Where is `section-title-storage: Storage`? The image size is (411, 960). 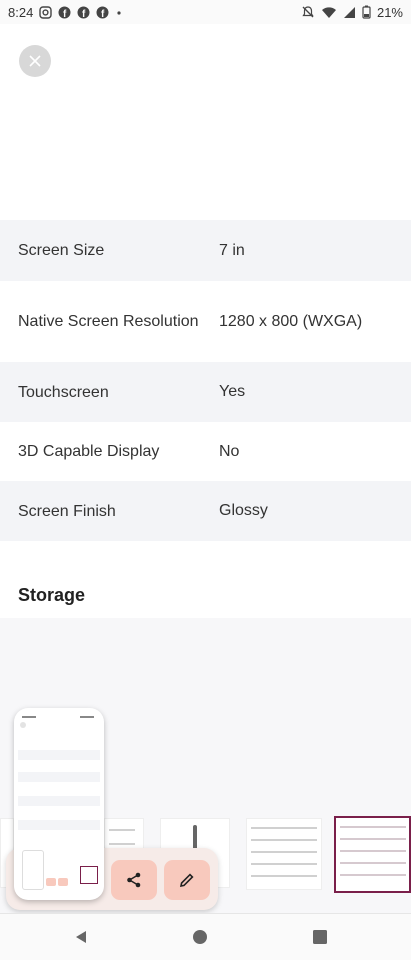 section-title-storage: Storage is located at coordinates (52, 595).